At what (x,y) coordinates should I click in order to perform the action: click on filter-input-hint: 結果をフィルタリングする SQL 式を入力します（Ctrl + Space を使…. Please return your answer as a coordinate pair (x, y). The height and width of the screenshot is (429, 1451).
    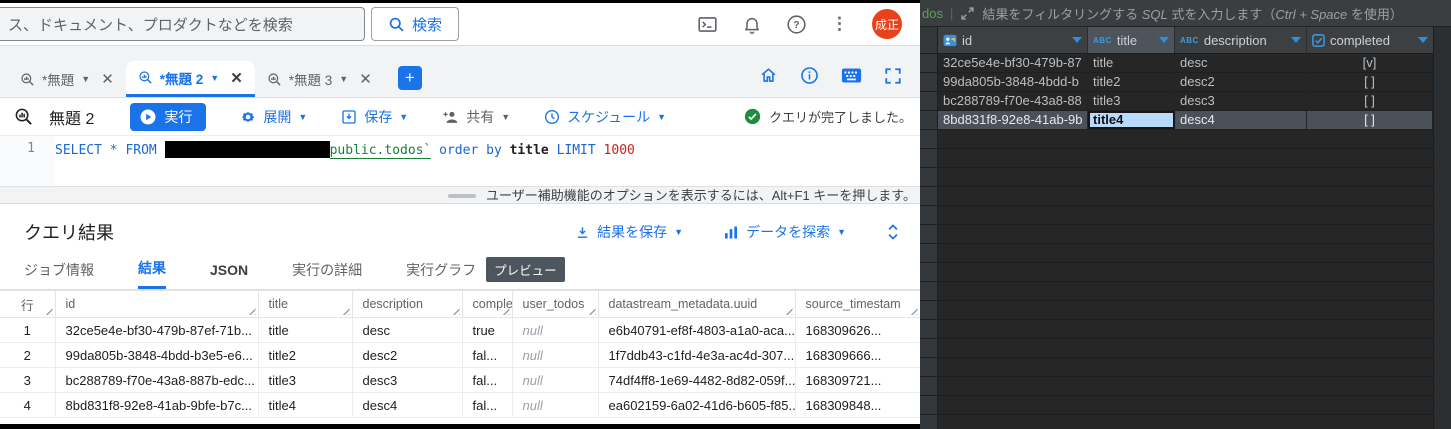
    Looking at the image, I should click on (1192, 13).